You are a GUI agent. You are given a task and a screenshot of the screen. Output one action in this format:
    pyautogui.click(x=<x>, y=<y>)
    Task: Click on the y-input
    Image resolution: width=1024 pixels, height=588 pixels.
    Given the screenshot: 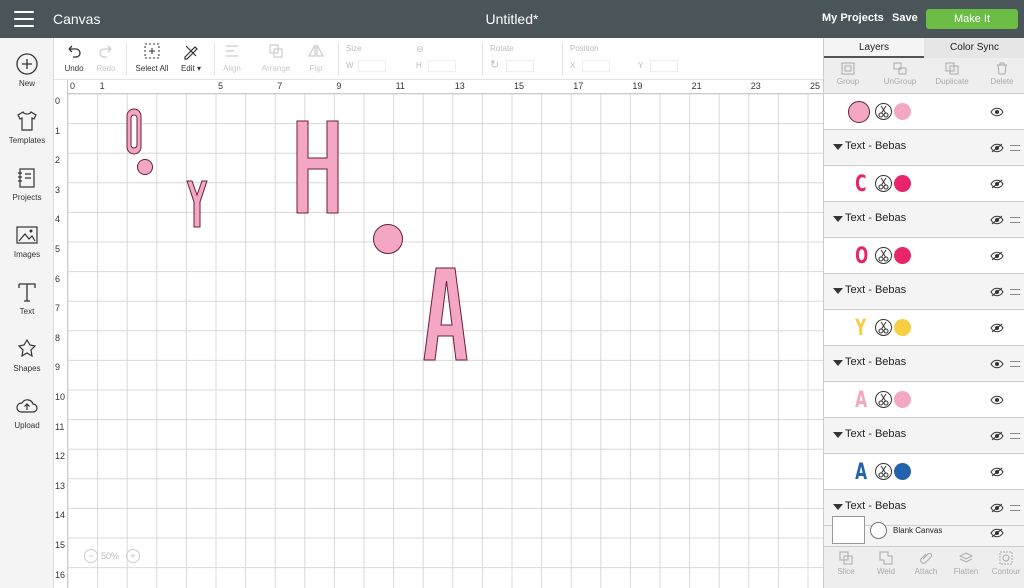 What is the action you would take?
    pyautogui.click(x=664, y=66)
    